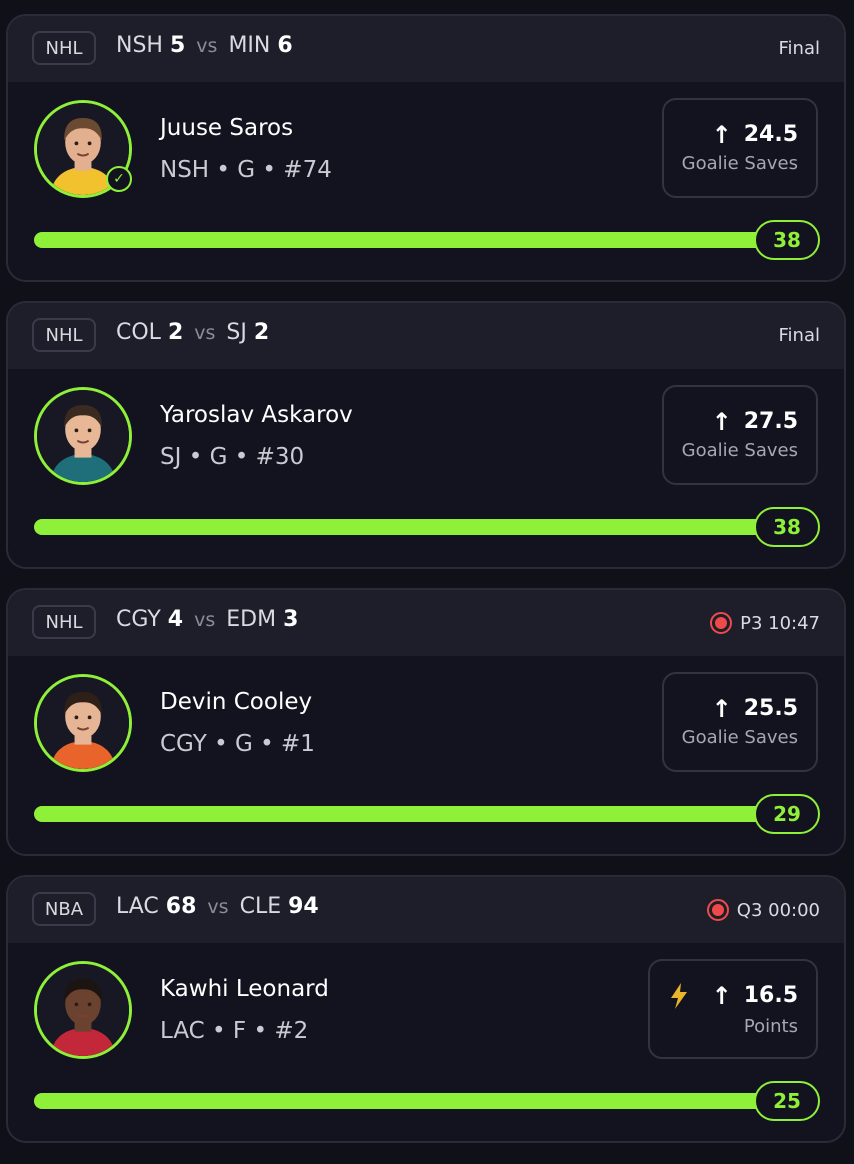 The width and height of the screenshot is (854, 1164). Describe the element at coordinates (139, 45) in the screenshot. I see `home-team: NSH` at that location.